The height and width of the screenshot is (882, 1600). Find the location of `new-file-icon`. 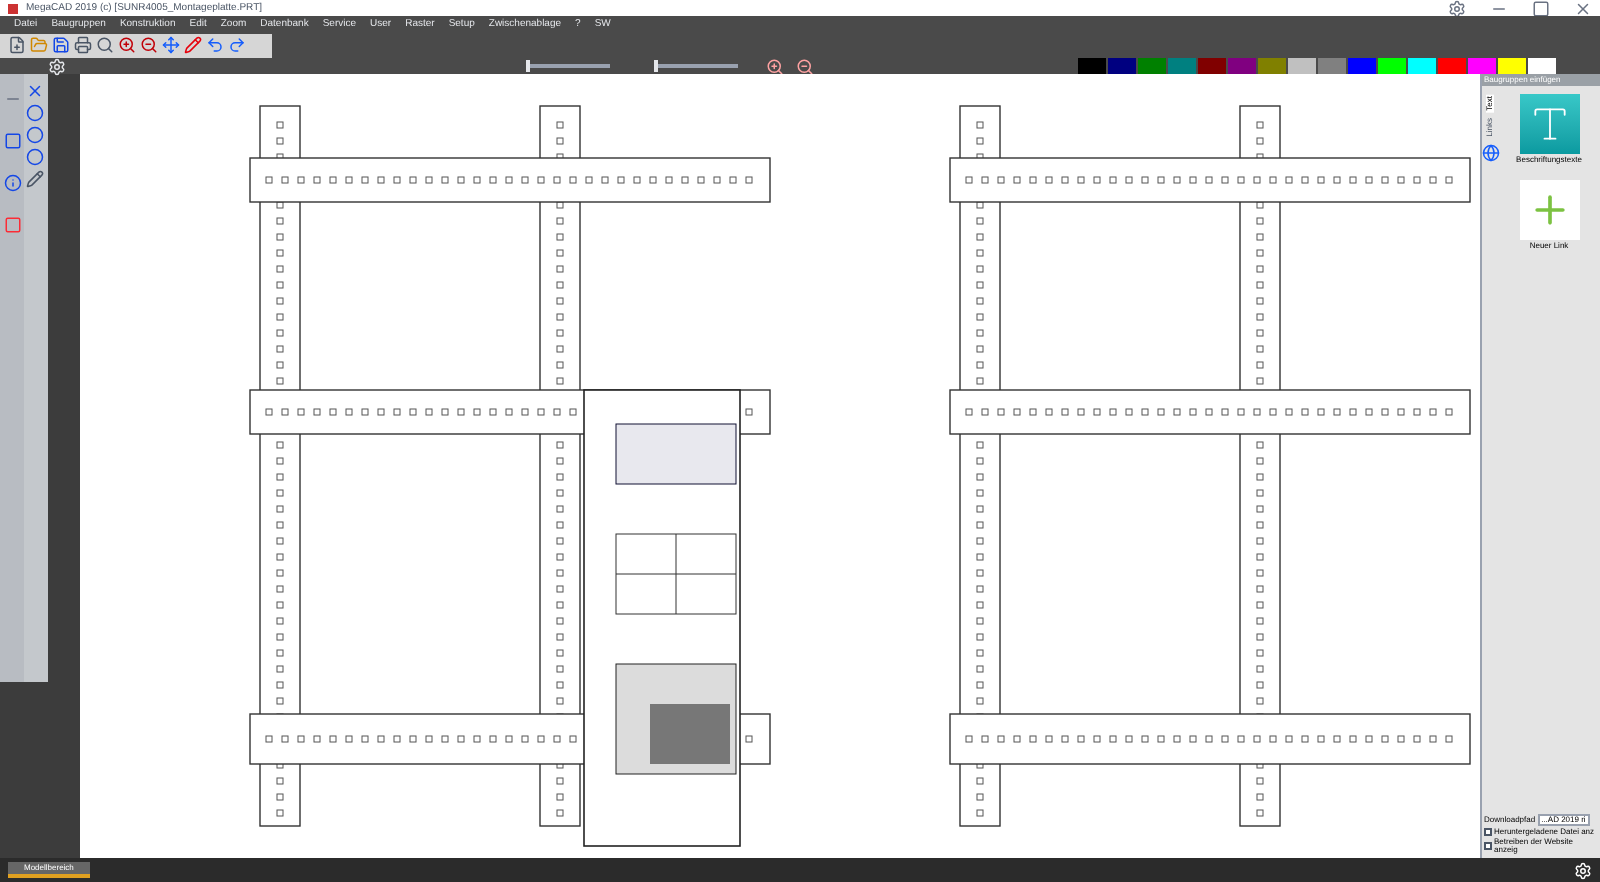

new-file-icon is located at coordinates (17, 45).